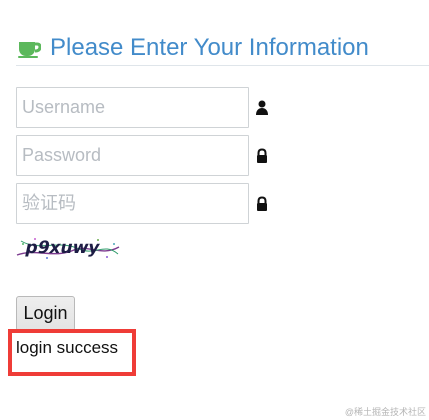 This screenshot has width=429, height=420. I want to click on header-divider, so click(222, 65).